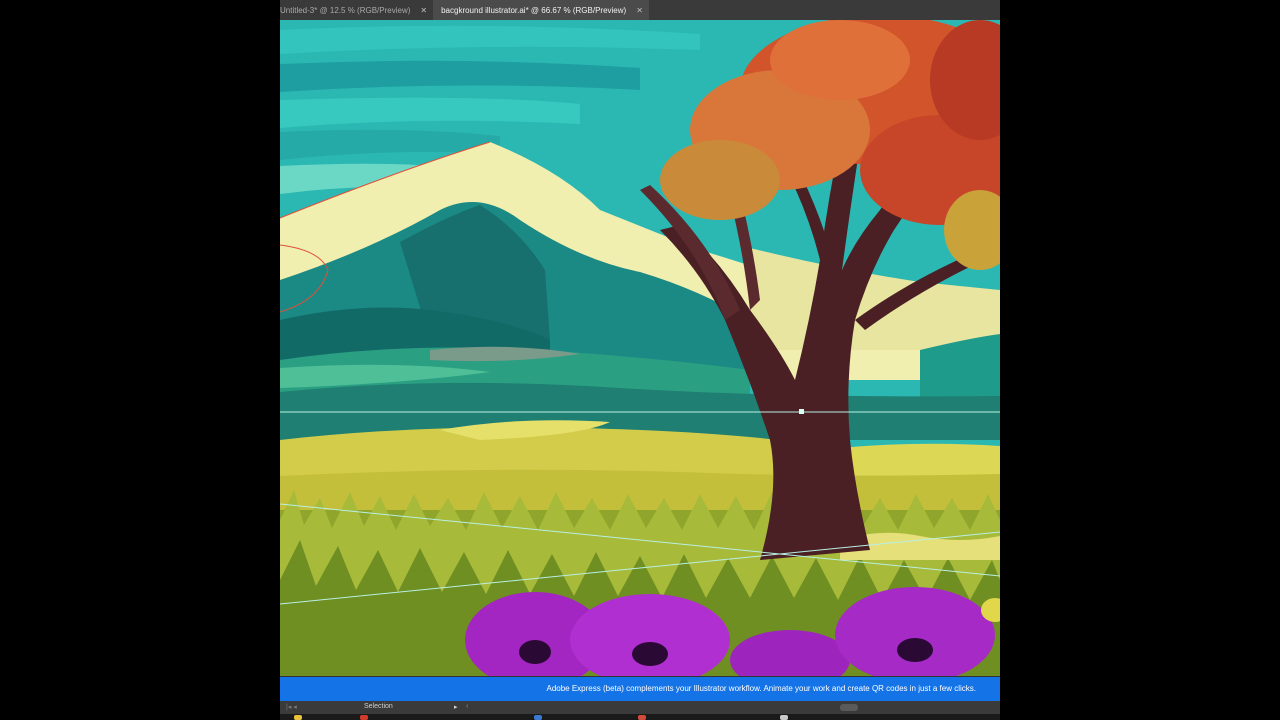 The image size is (1280, 720). What do you see at coordinates (291, 707) in the screenshot?
I see `artboard-nav-icon: |◂ ◂` at bounding box center [291, 707].